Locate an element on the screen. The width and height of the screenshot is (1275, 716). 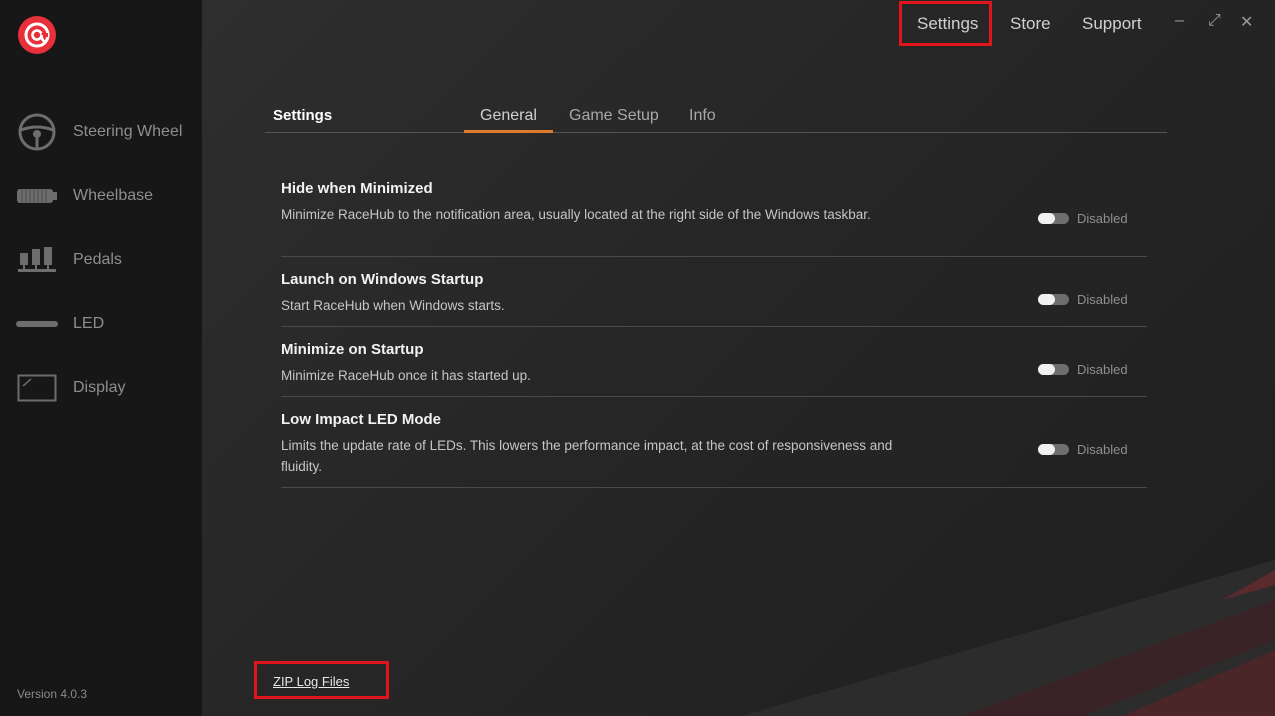
version-label: Version 4.0.3 is located at coordinates (52, 694).